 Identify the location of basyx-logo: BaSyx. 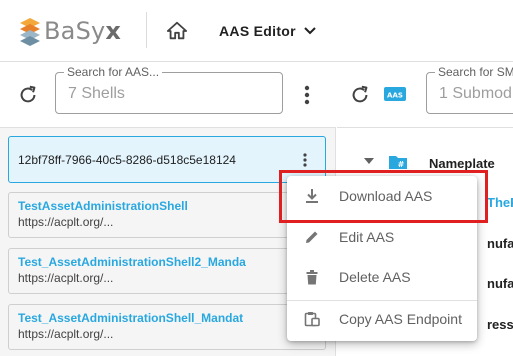
(69, 31).